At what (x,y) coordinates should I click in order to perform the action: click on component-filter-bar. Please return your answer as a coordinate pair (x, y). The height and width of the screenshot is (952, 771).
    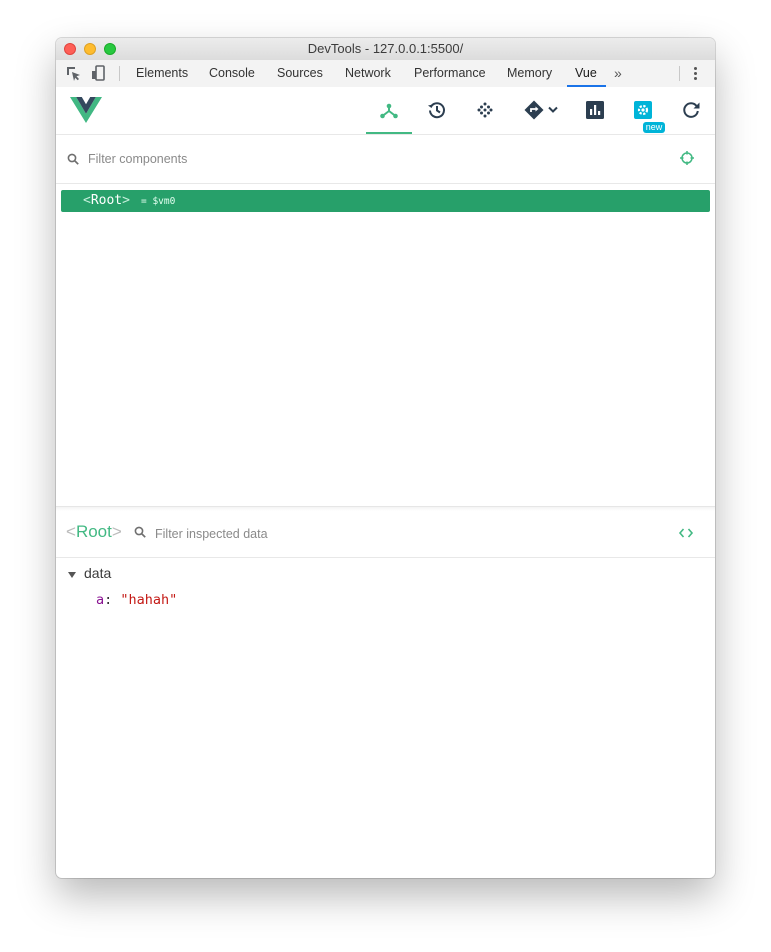
    Looking at the image, I should click on (385, 159).